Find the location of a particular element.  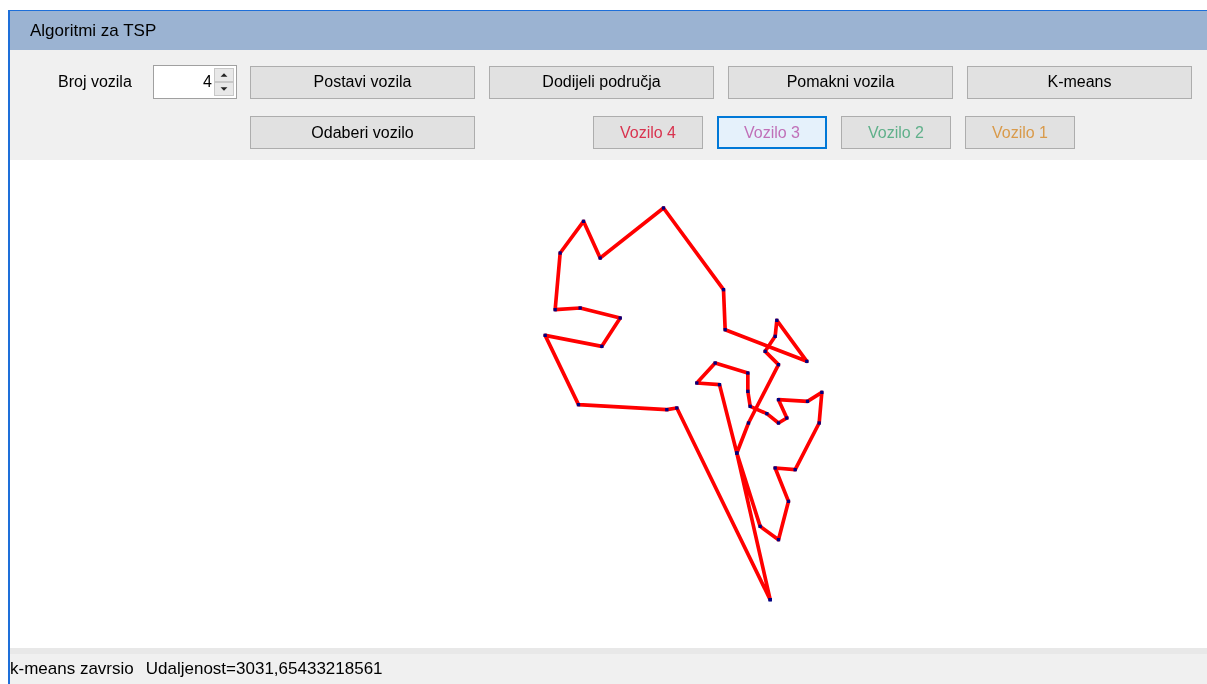

action-button: Dodijeli područja is located at coordinates (601, 82).